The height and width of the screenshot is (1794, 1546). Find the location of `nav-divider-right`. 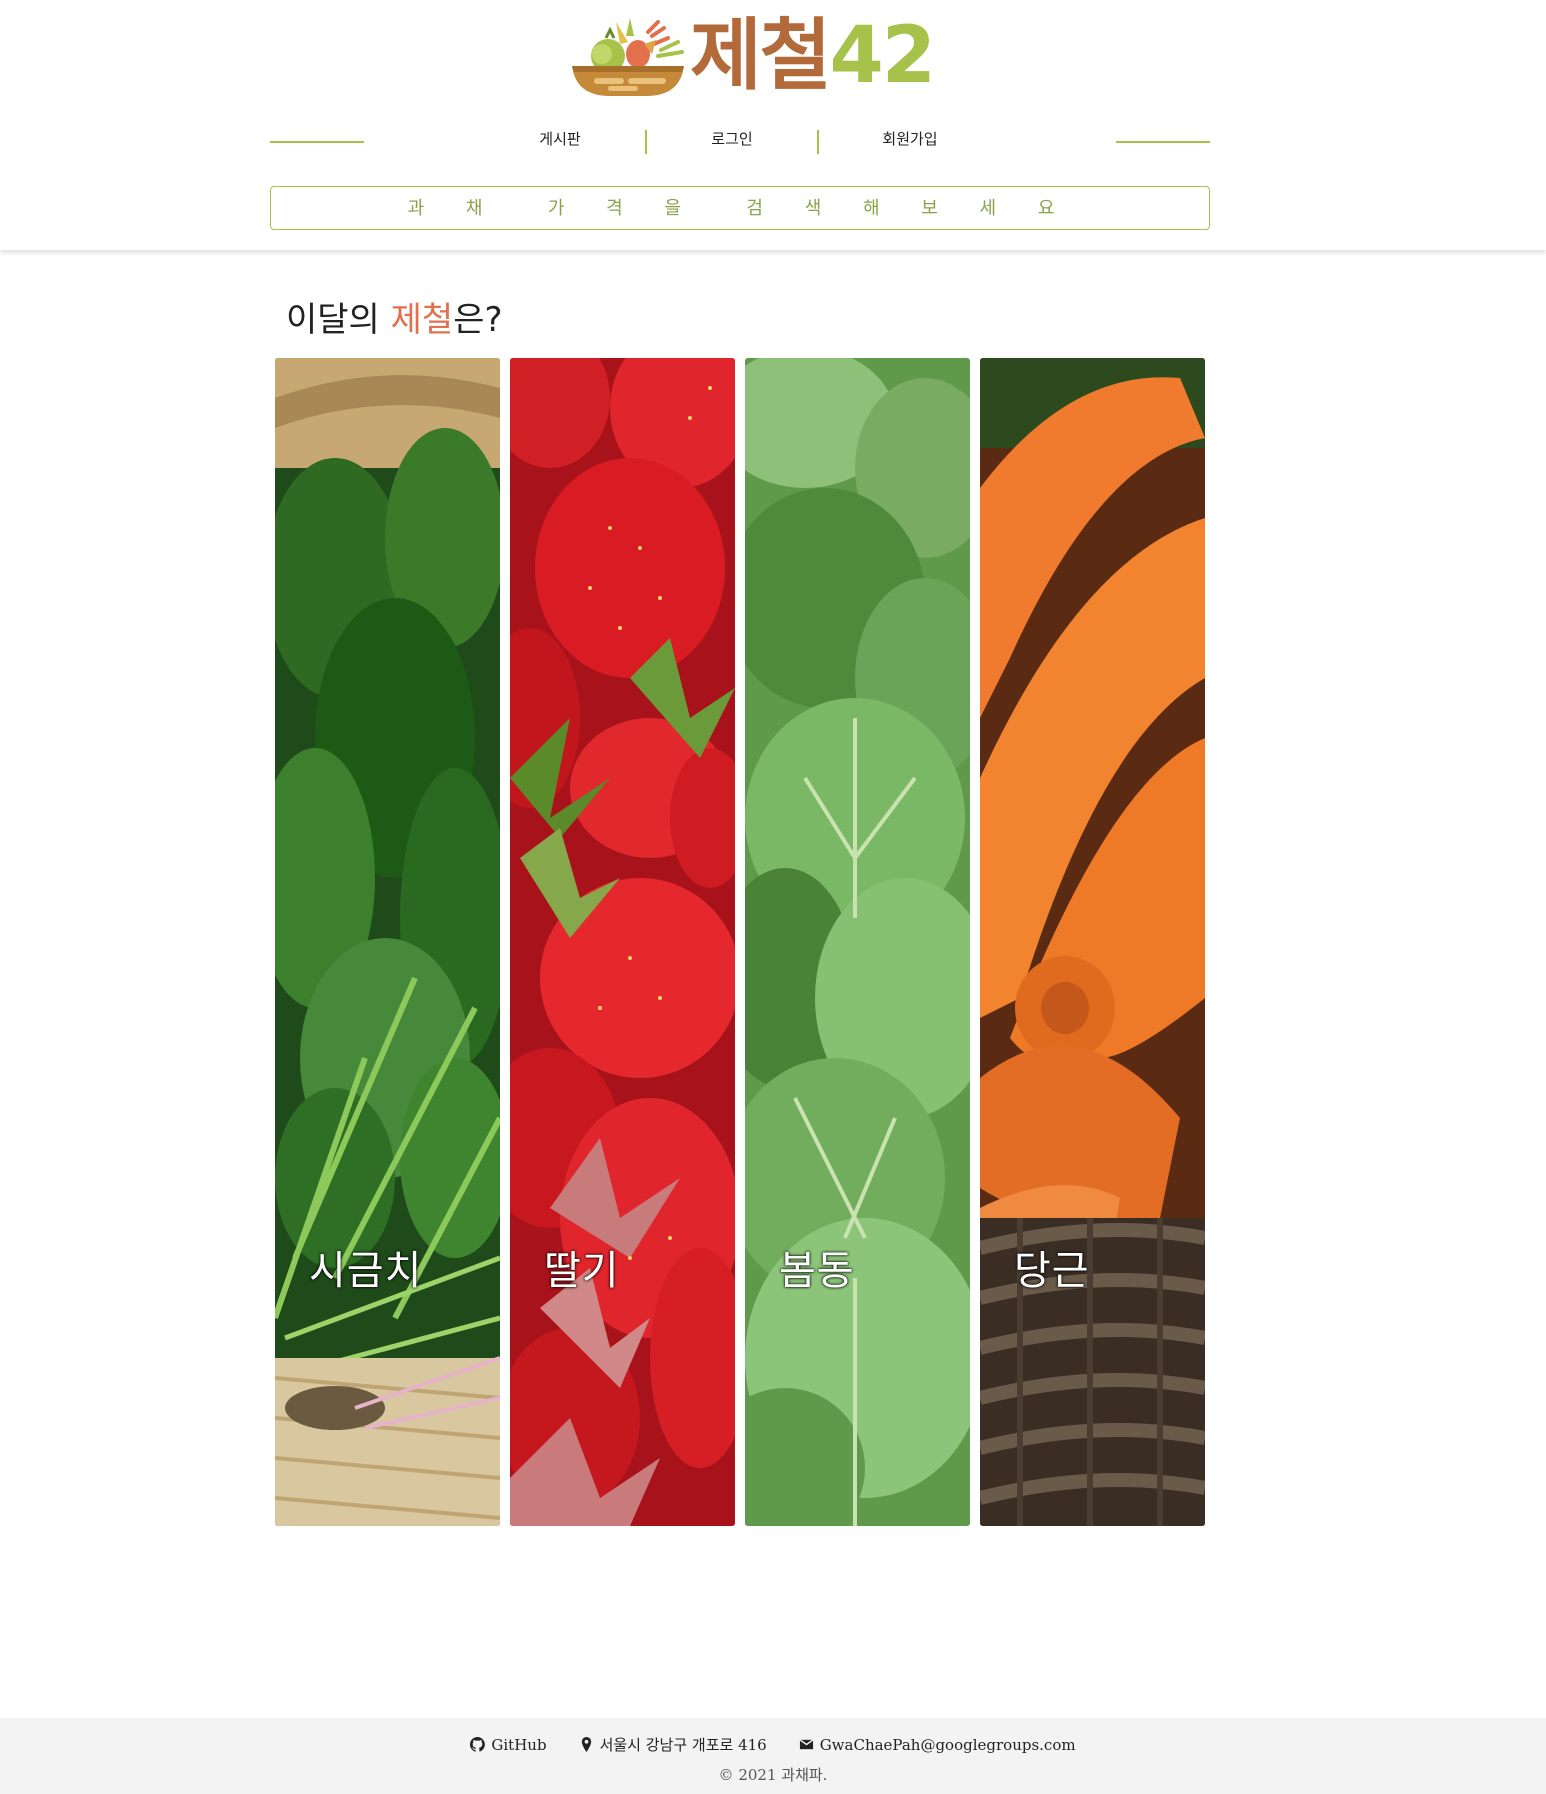

nav-divider-right is located at coordinates (1163, 142).